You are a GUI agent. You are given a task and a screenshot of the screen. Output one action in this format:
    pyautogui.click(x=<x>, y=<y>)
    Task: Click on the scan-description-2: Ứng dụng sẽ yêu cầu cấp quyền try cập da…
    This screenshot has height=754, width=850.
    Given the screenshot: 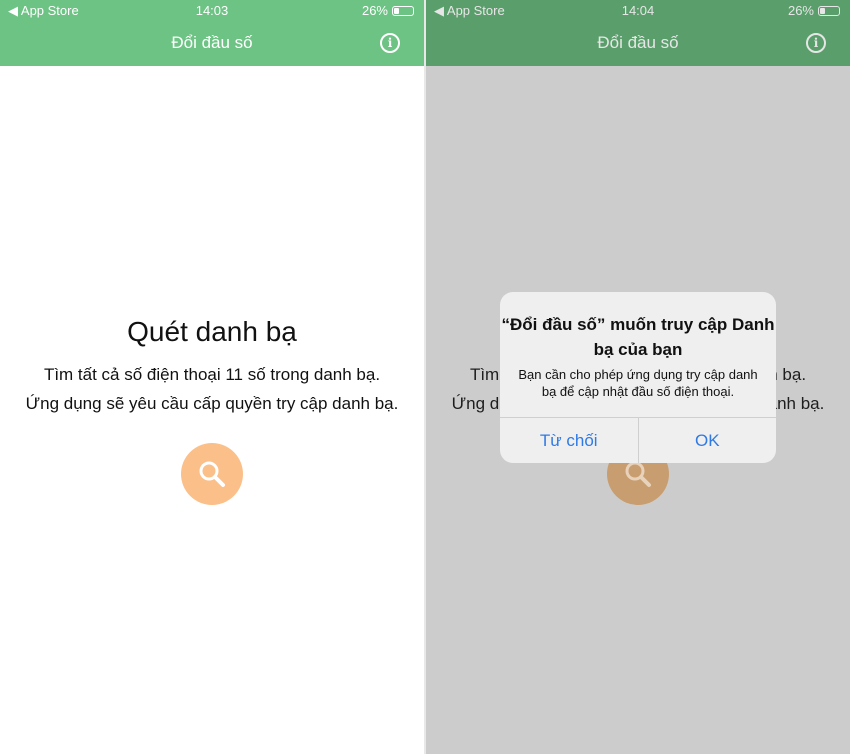 What is the action you would take?
    pyautogui.click(x=212, y=403)
    